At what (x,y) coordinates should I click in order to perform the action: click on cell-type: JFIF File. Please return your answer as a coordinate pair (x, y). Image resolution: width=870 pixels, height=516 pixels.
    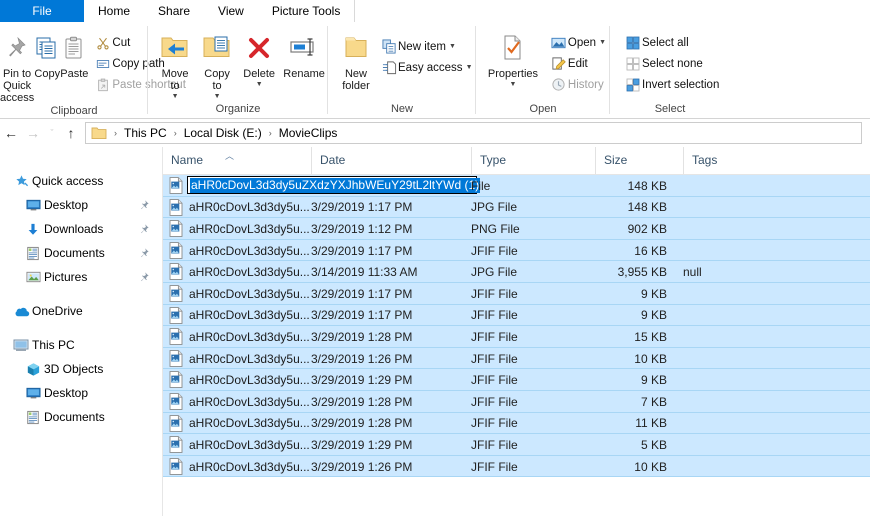
    Looking at the image, I should click on (494, 358).